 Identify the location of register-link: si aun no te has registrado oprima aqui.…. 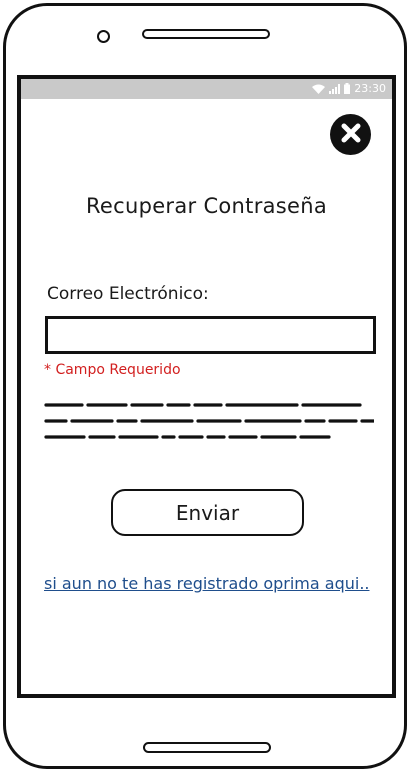
(206, 583).